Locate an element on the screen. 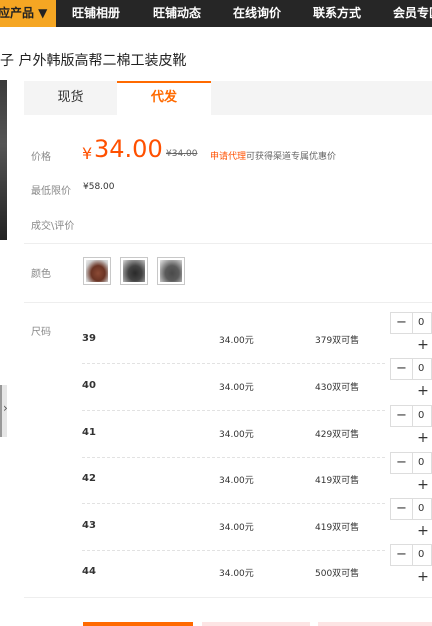 The image size is (432, 626). nav-item-products: 应产品 ▼ is located at coordinates (28, 13).